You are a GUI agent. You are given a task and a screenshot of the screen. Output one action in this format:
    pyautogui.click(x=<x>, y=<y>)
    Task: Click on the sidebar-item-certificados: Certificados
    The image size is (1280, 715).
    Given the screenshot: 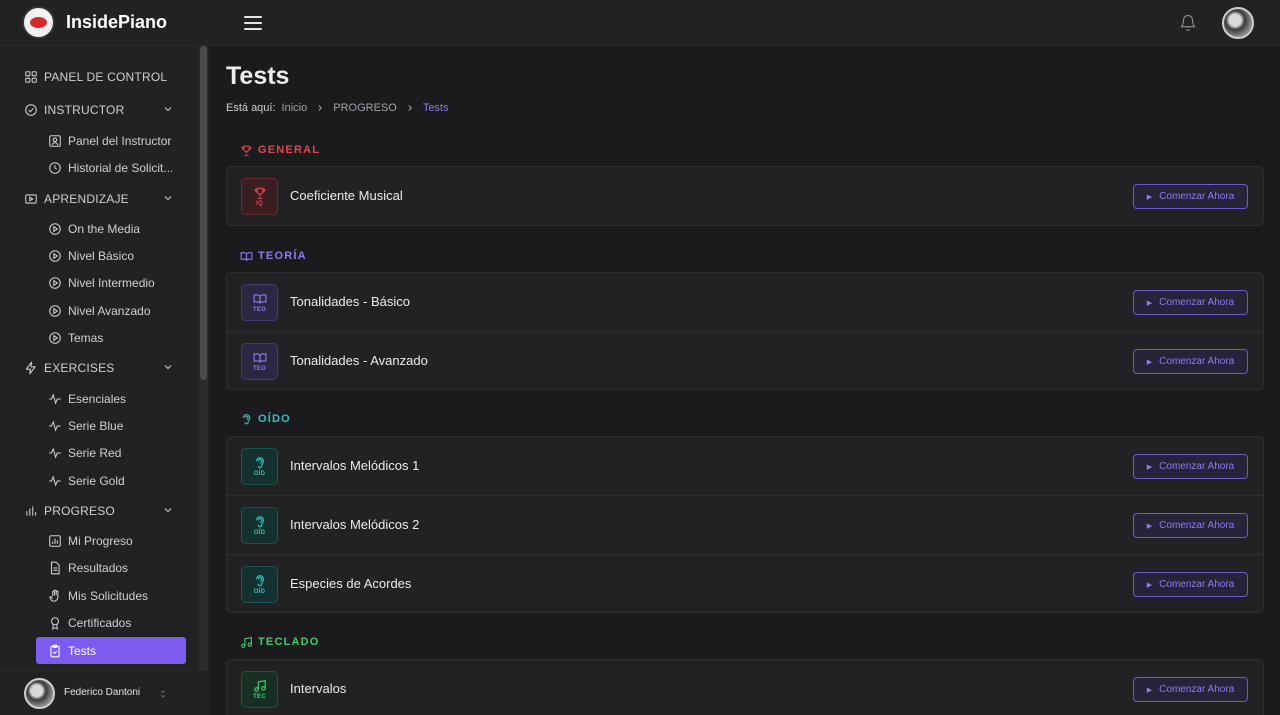 What is the action you would take?
    pyautogui.click(x=110, y=623)
    